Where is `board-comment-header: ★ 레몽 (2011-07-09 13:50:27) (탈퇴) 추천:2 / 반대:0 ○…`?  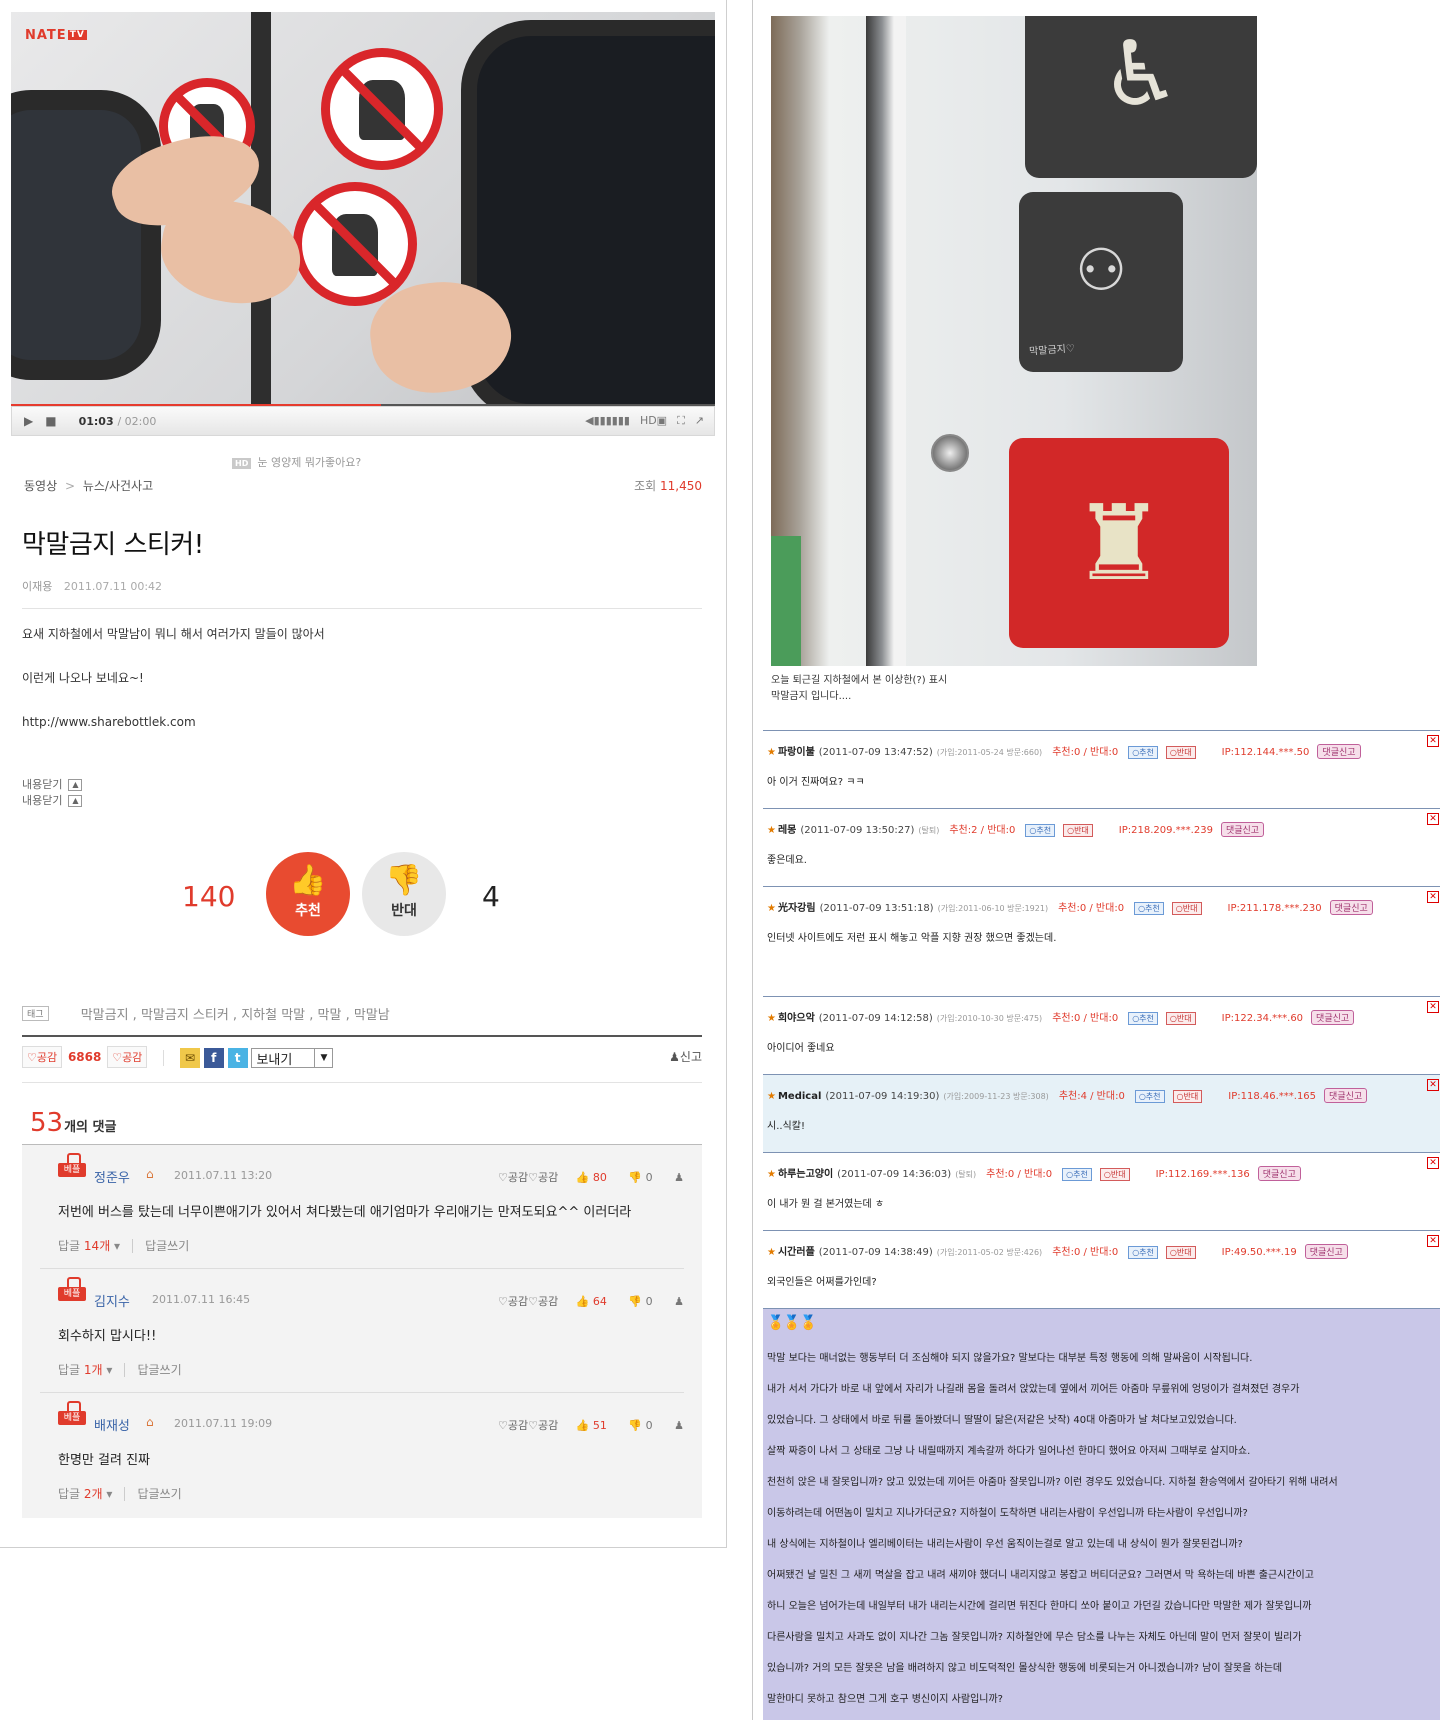 board-comment-header: ★ 레몽 (2011-07-09 13:50:27) (탈퇴) 추천:2 / 반대:0 ○… is located at coordinates (1016, 829).